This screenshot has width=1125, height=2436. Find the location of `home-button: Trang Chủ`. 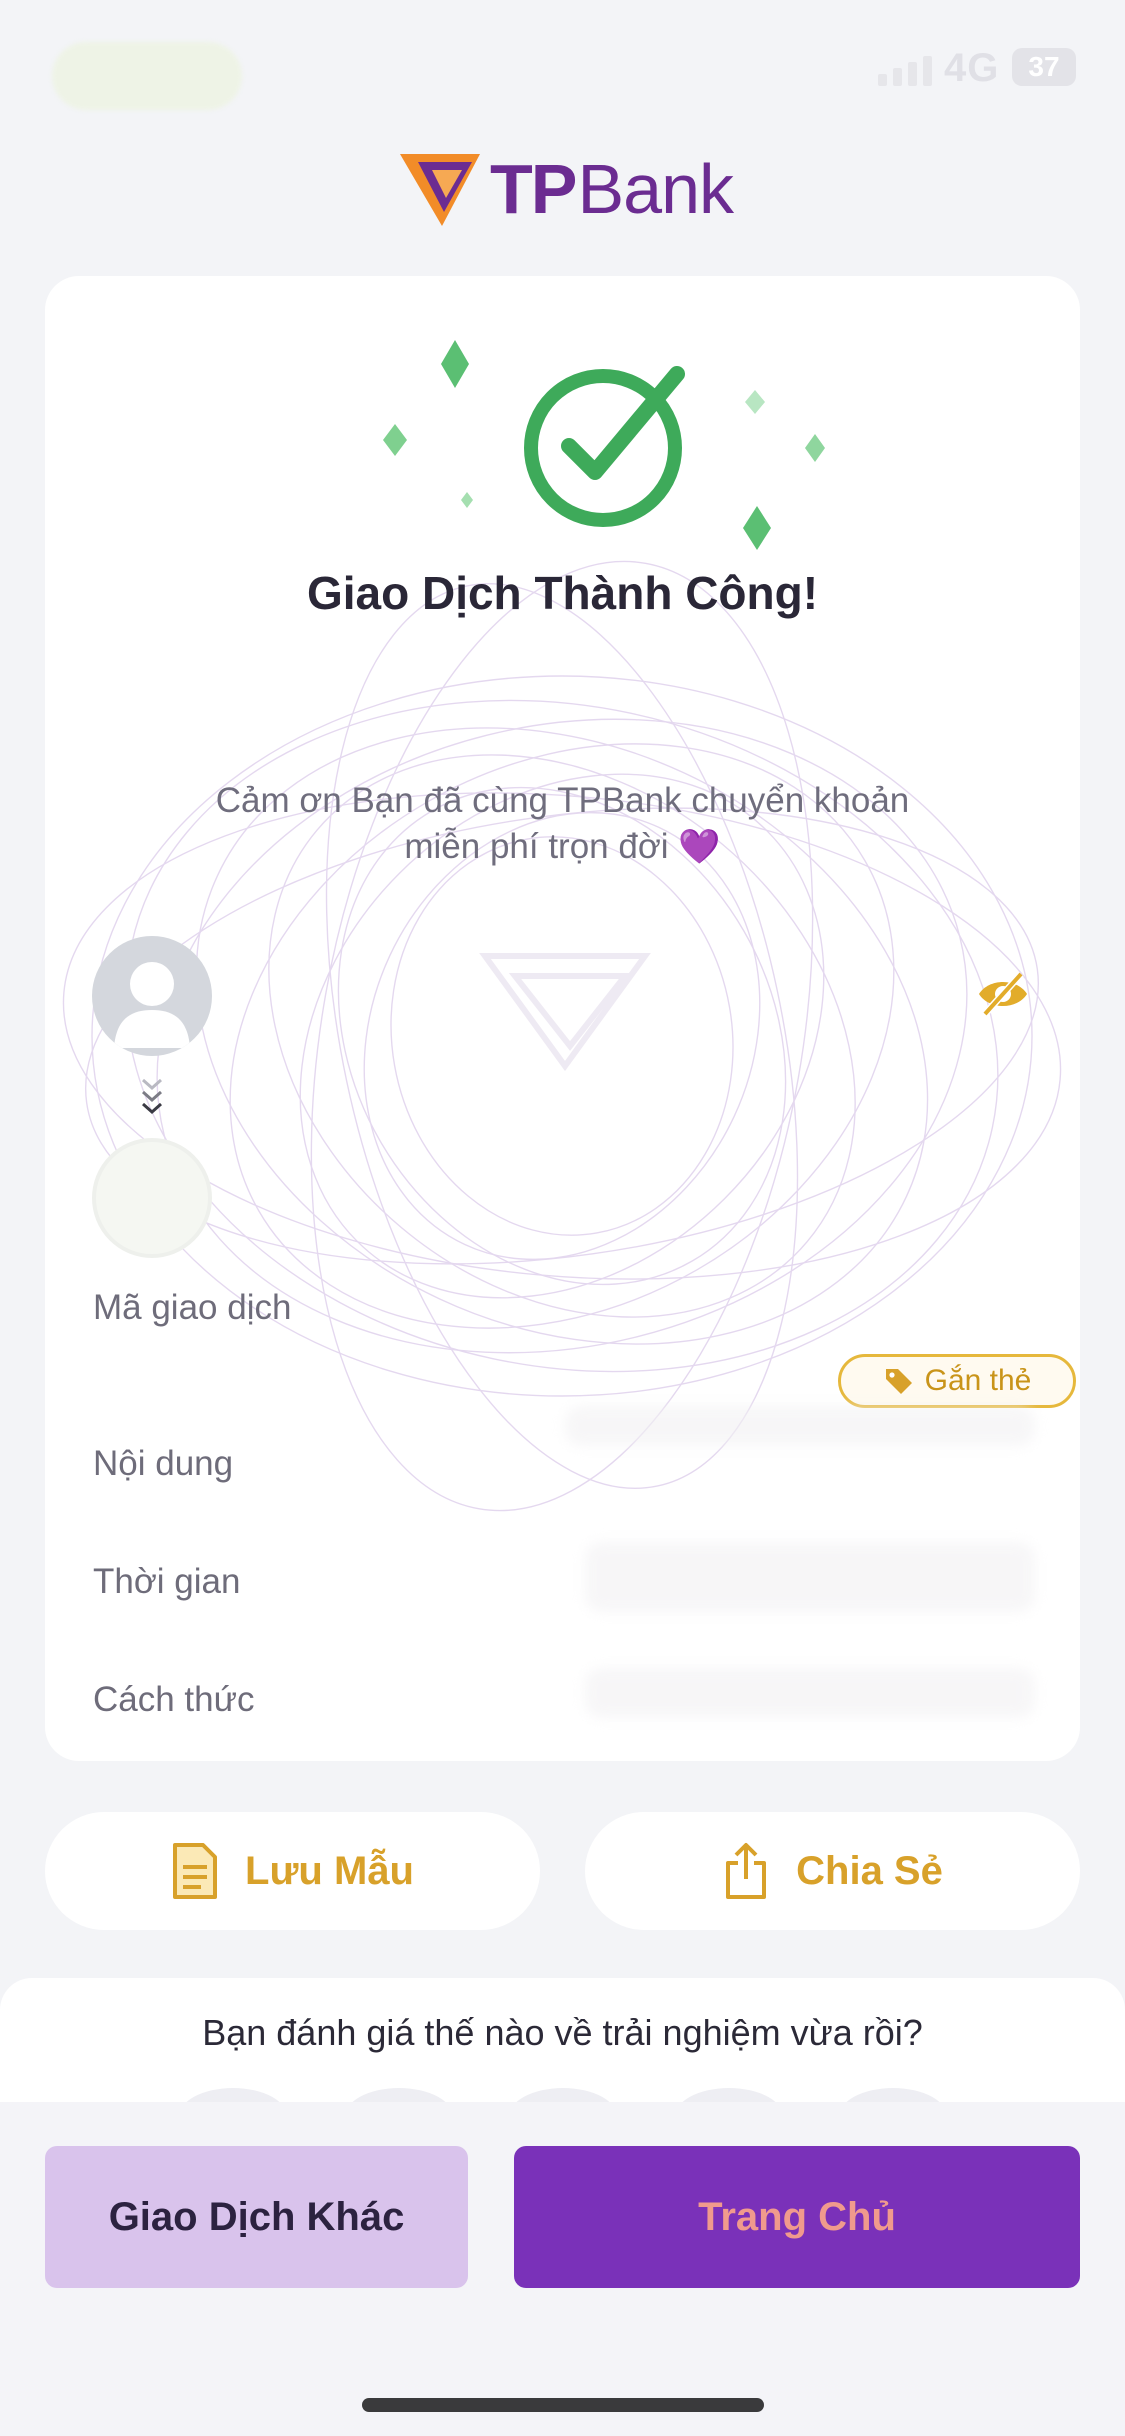

home-button: Trang Chủ is located at coordinates (797, 2217).